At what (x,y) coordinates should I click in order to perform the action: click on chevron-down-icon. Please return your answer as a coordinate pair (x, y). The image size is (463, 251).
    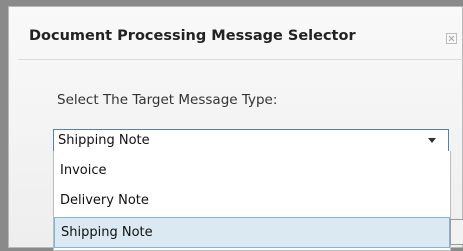
    Looking at the image, I should click on (432, 140).